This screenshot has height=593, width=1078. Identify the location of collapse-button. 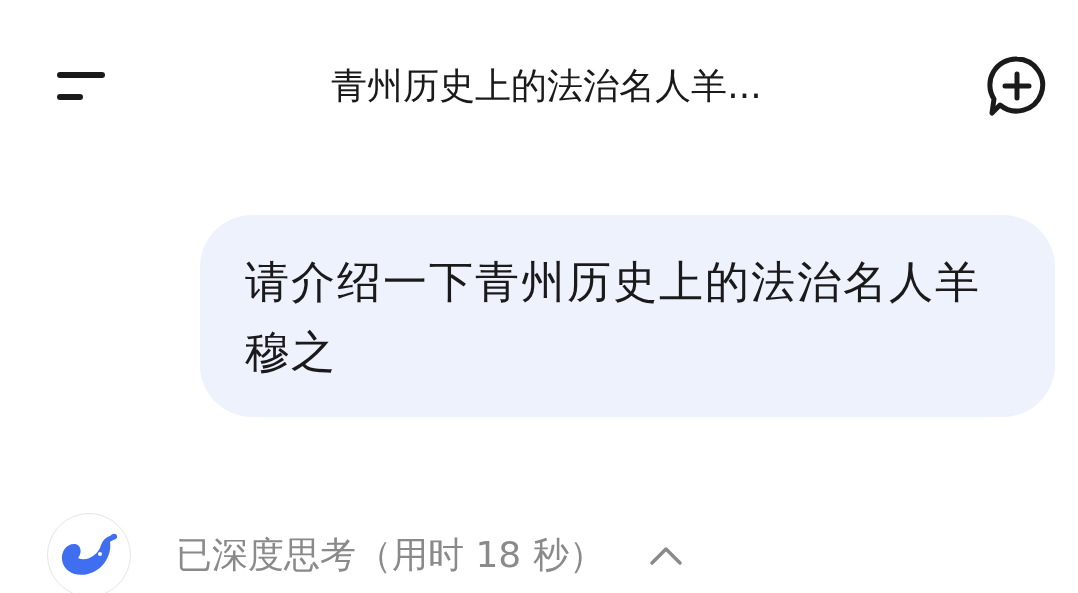
(665, 555).